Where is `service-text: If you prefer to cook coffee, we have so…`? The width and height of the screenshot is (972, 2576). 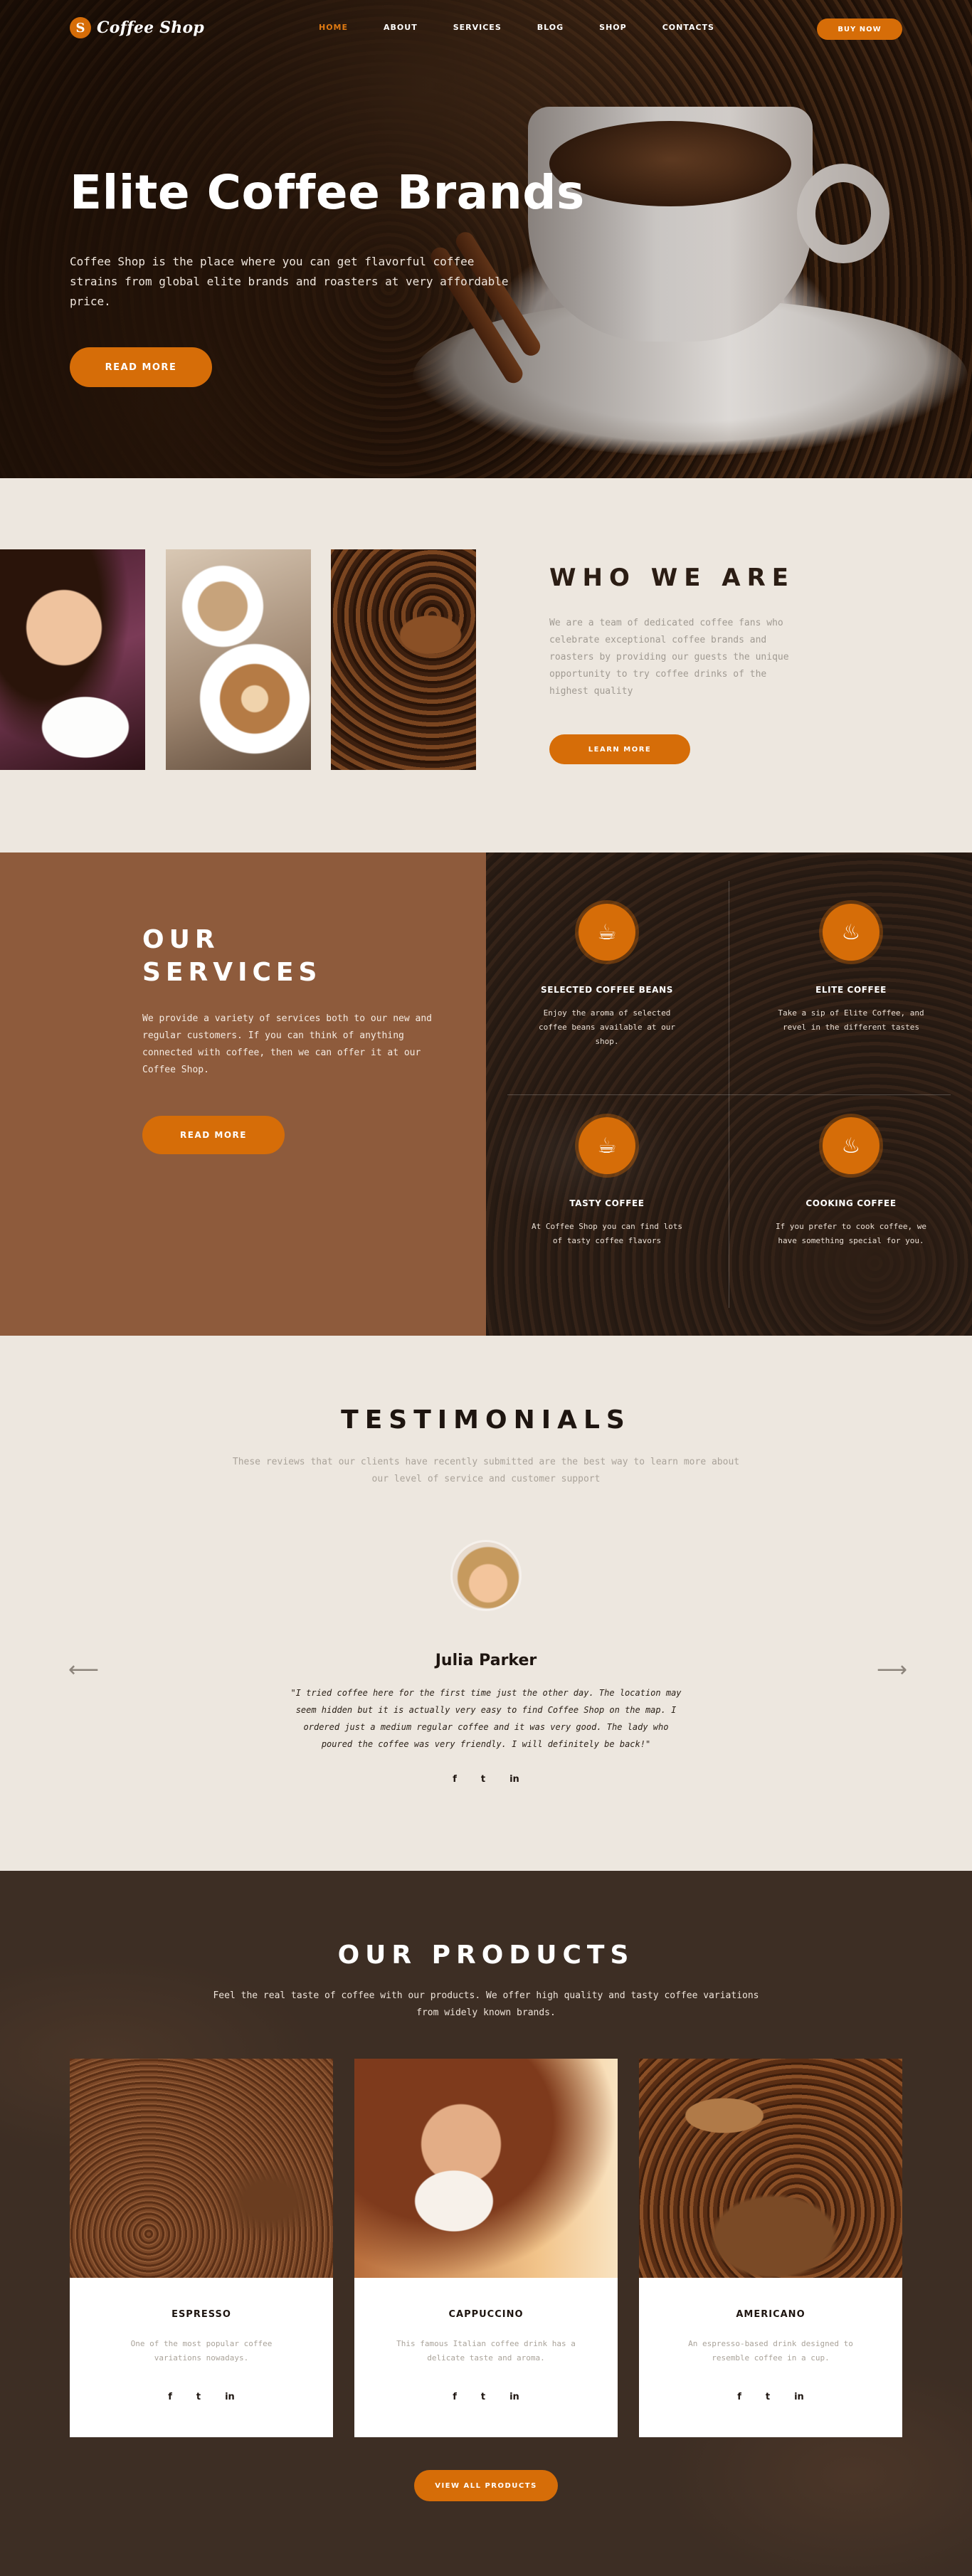
service-text: If you prefer to cook coffee, we have so… is located at coordinates (851, 1233).